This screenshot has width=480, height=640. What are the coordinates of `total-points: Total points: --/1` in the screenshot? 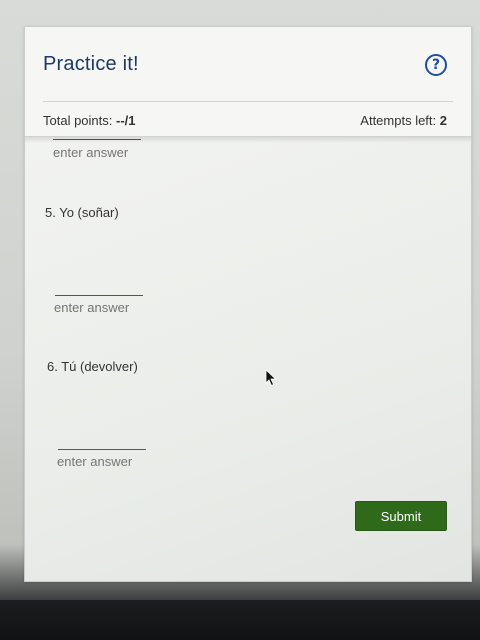 It's located at (89, 120).